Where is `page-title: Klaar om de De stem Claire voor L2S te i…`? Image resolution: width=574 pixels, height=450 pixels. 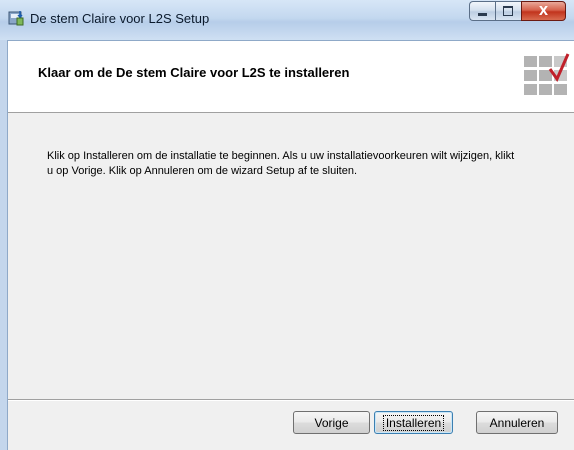 page-title: Klaar om de De stem Claire voor L2S te i… is located at coordinates (194, 72).